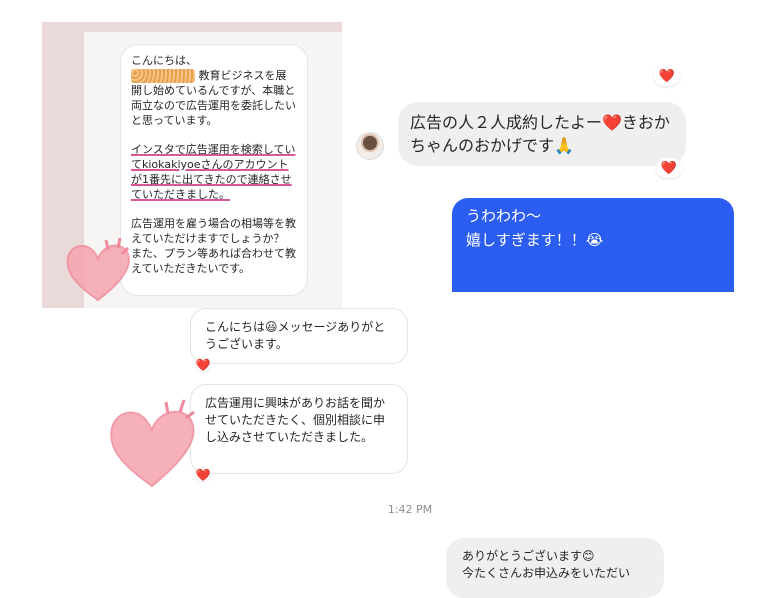 The height and width of the screenshot is (598, 784). What do you see at coordinates (669, 168) in the screenshot?
I see `incoming-reaction-heart-icon: ❤️` at bounding box center [669, 168].